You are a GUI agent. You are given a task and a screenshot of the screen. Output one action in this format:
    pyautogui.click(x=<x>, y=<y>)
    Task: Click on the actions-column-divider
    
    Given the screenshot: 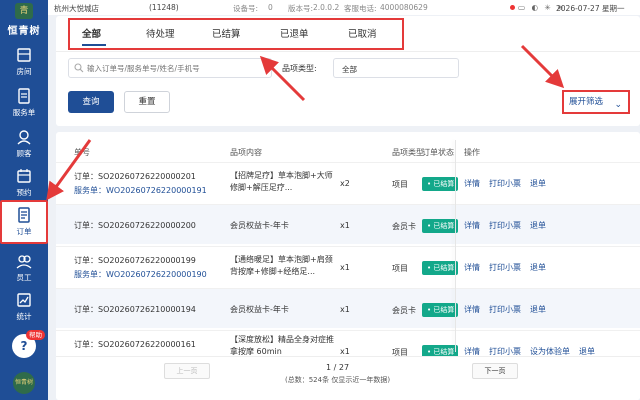 What is the action you would take?
    pyautogui.click(x=455, y=246)
    